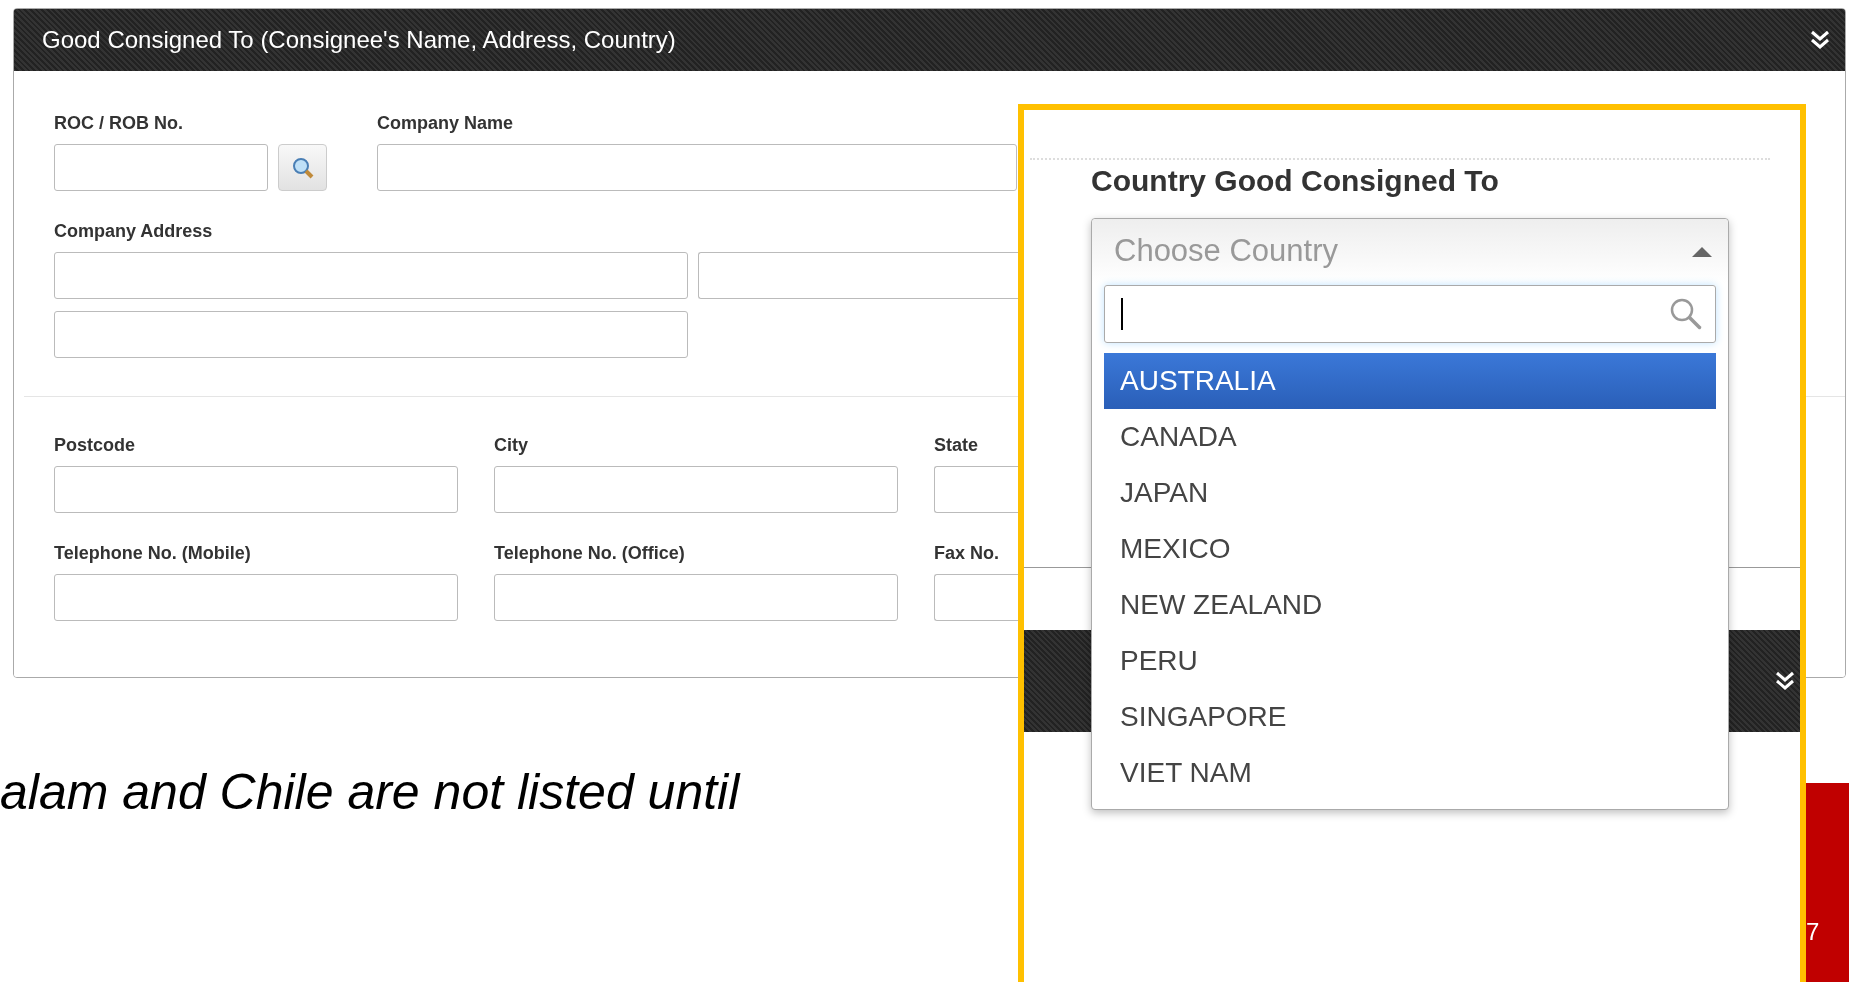 Image resolution: width=1849 pixels, height=982 pixels. Describe the element at coordinates (1295, 181) in the screenshot. I see `field-label: Country Good Consigned To` at that location.